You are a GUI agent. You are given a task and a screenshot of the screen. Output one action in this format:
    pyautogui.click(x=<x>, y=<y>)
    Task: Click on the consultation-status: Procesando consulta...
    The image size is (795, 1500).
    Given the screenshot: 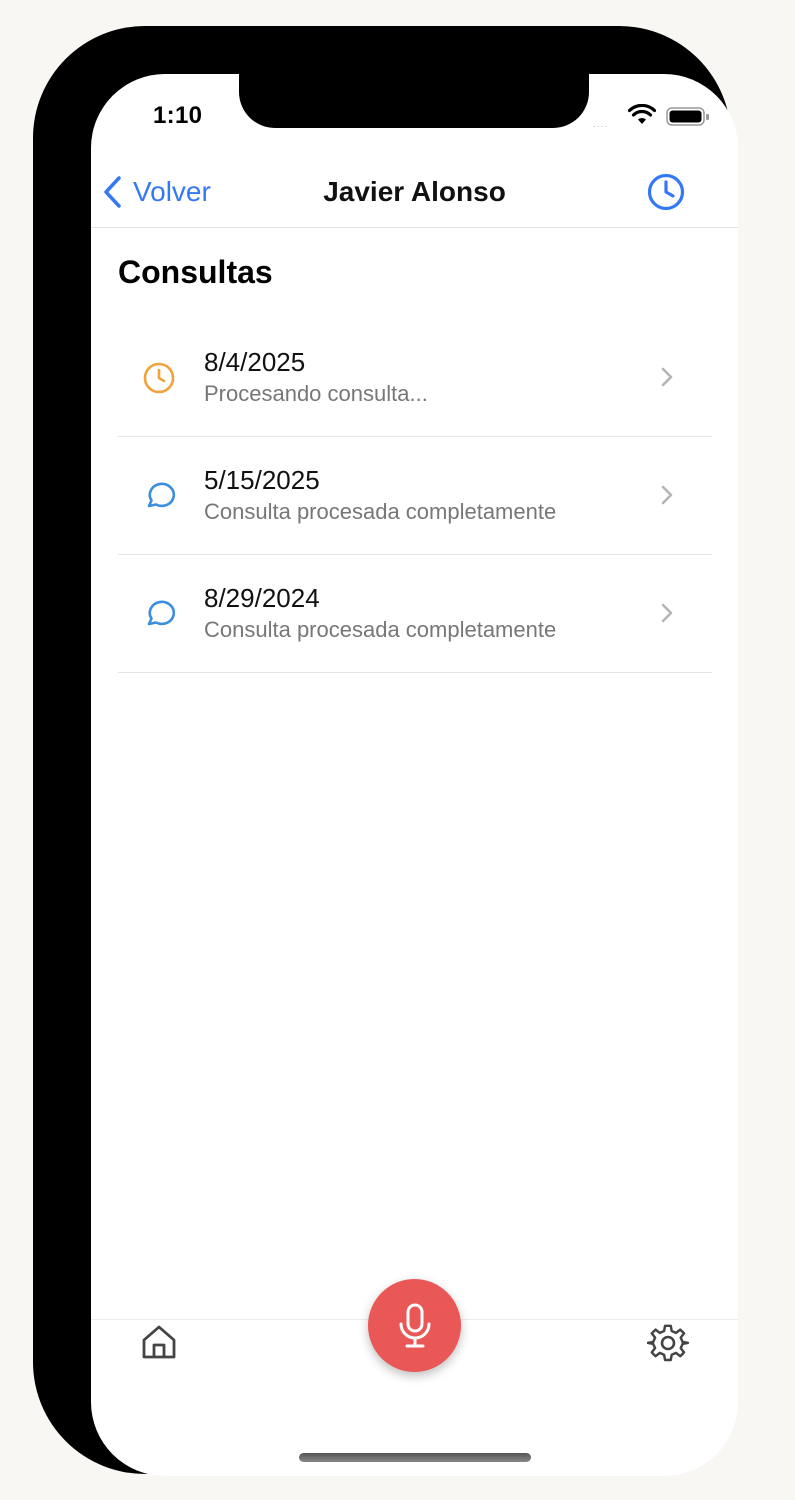 What is the action you would take?
    pyautogui.click(x=316, y=393)
    